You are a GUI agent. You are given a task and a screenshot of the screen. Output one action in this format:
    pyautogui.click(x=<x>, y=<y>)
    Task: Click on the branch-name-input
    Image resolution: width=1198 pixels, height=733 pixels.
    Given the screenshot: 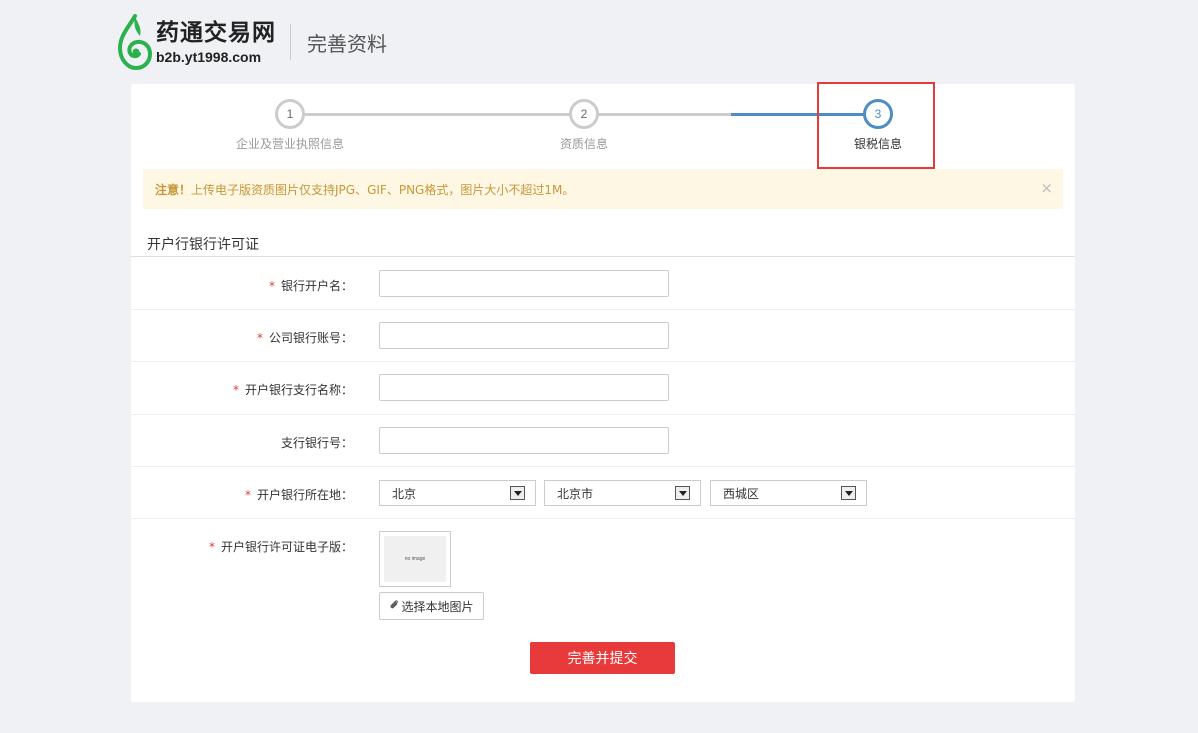 What is the action you would take?
    pyautogui.click(x=524, y=387)
    